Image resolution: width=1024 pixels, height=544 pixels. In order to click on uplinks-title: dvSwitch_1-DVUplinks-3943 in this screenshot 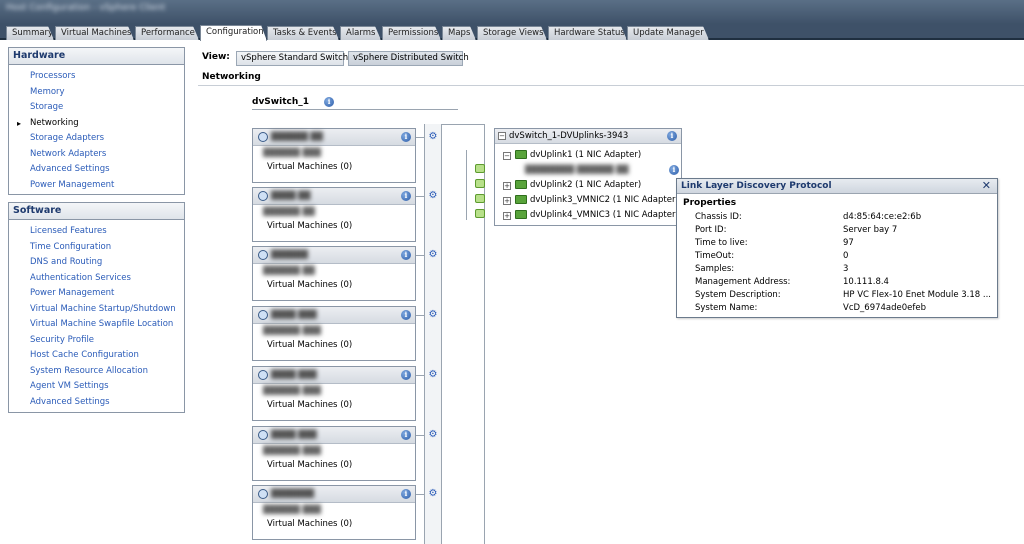, I will do `click(569, 136)`.